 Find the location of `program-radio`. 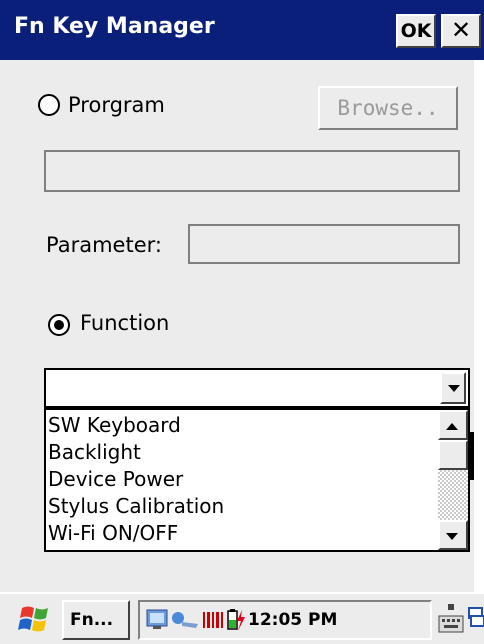

program-radio is located at coordinates (49, 105).